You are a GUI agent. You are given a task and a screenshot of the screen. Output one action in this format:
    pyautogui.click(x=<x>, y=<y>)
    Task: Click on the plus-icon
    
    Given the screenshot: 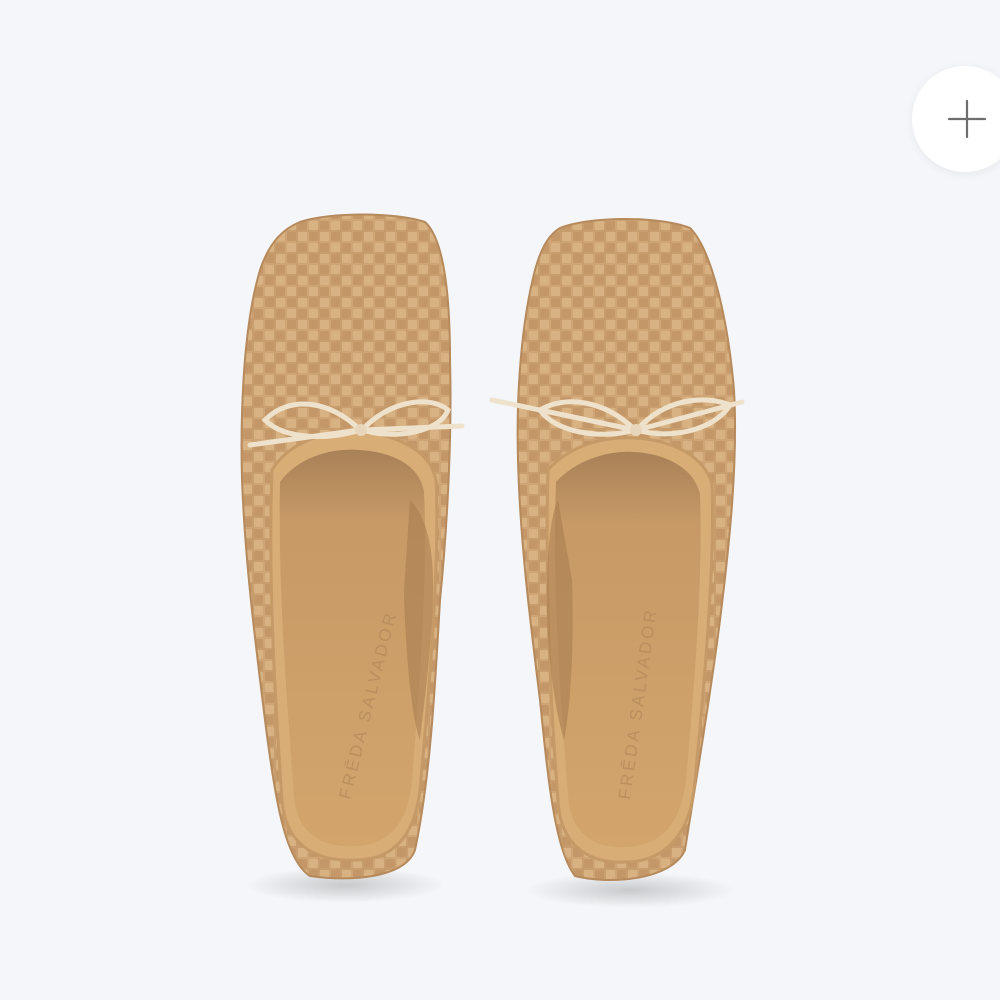 What is the action you would take?
    pyautogui.click(x=967, y=119)
    